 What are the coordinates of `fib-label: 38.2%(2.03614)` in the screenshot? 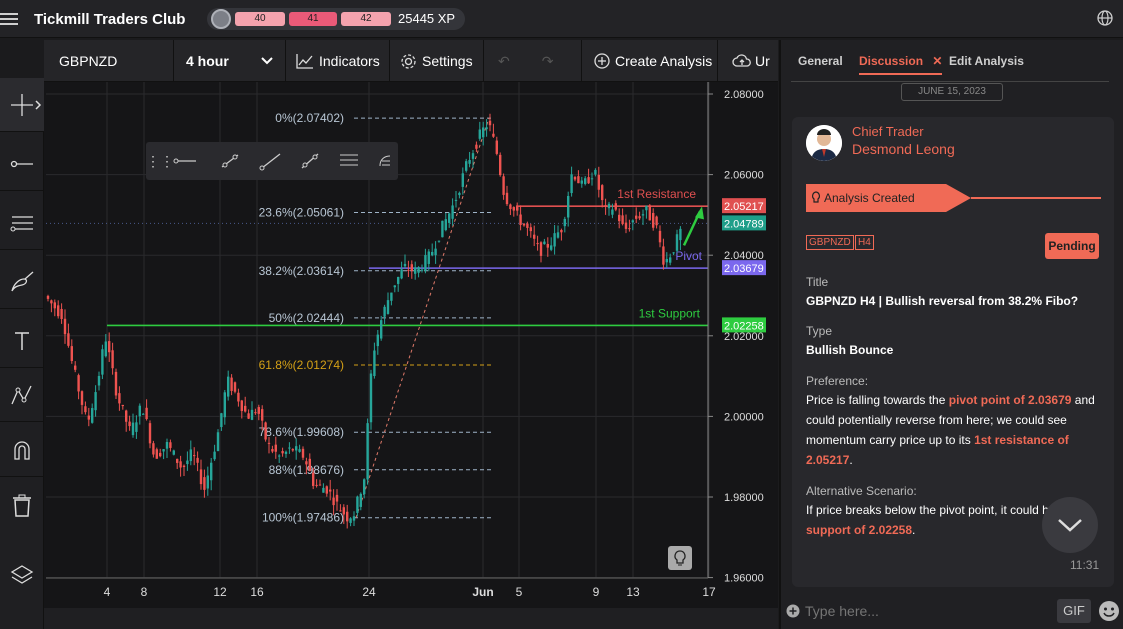 It's located at (301, 271).